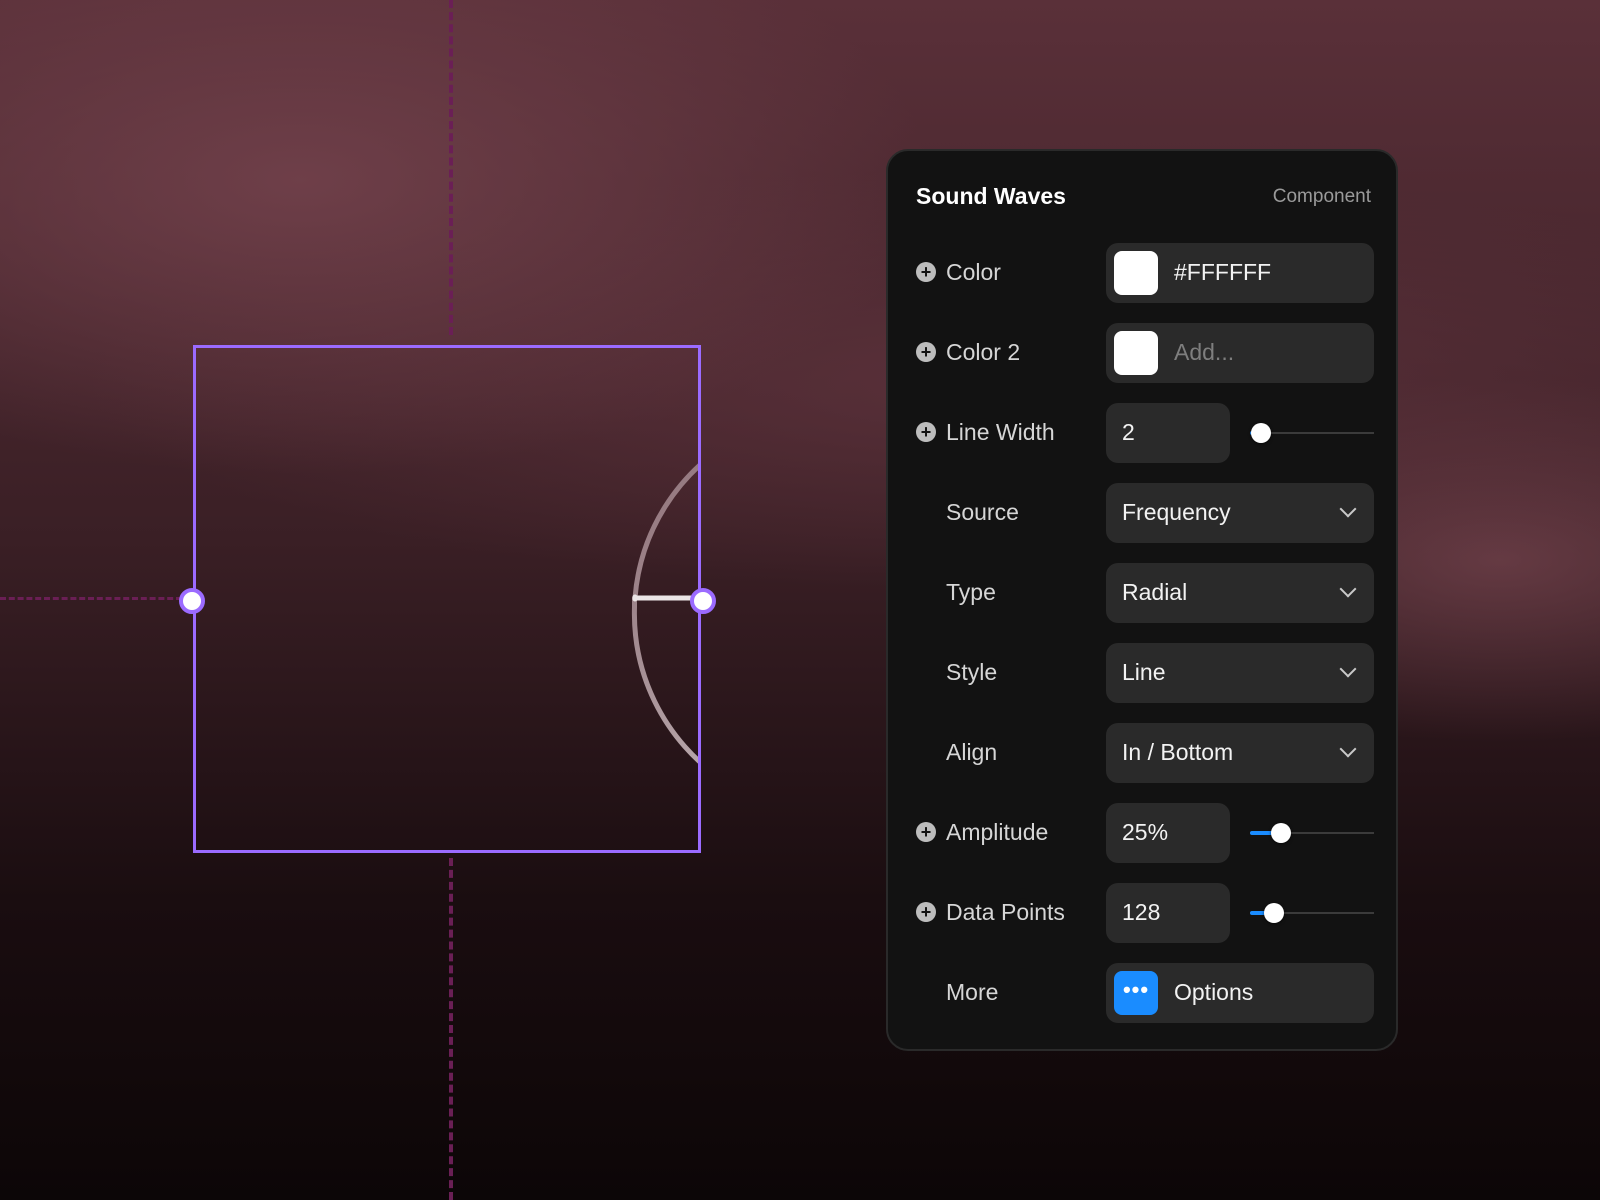 The height and width of the screenshot is (1200, 1600). Describe the element at coordinates (1128, 432) in the screenshot. I see `line-width-value: 2` at that location.